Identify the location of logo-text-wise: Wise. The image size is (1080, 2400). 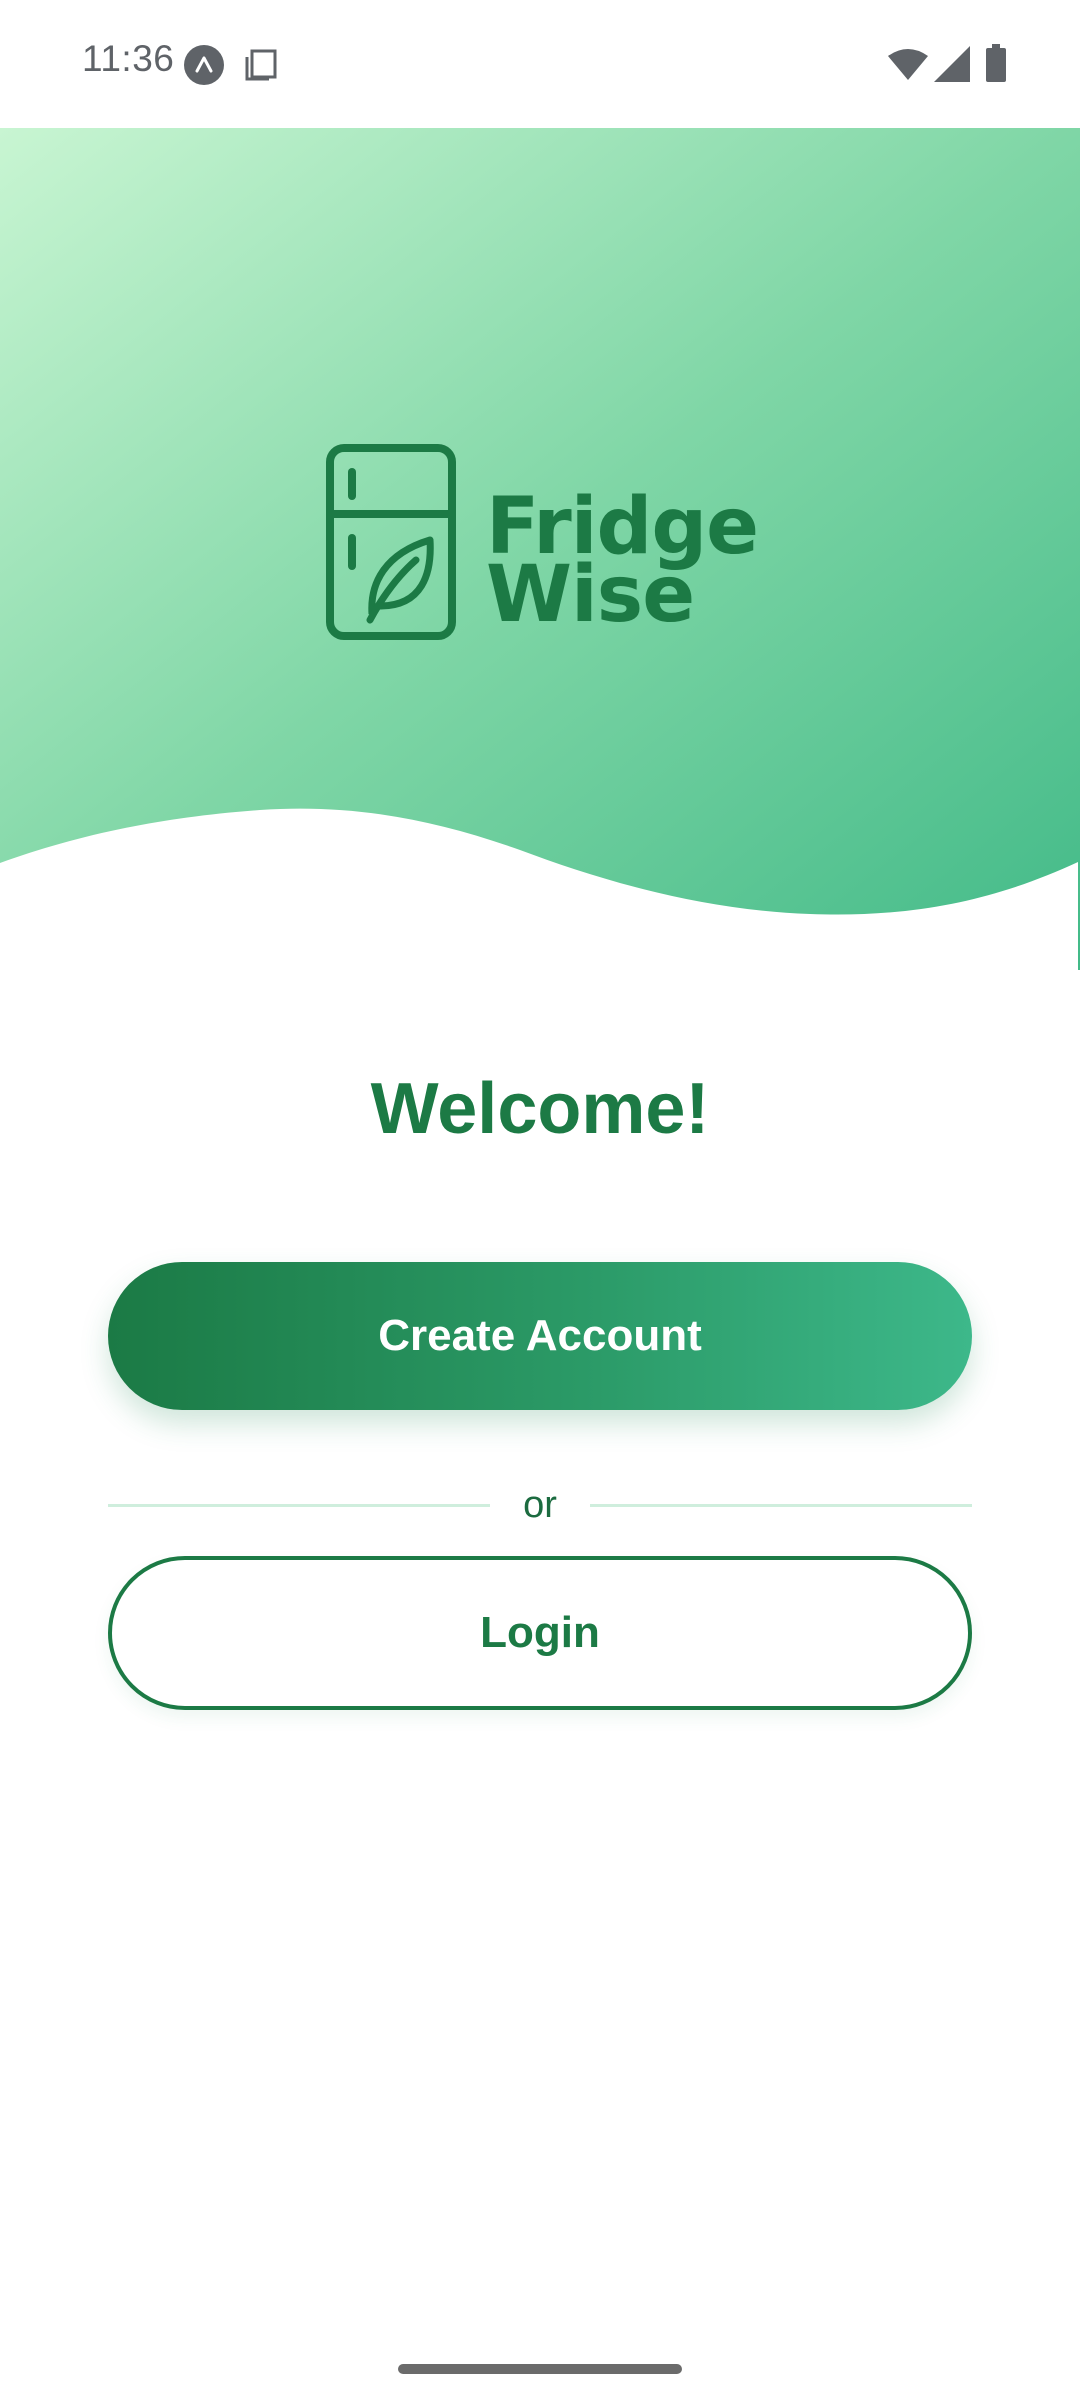
(590, 595).